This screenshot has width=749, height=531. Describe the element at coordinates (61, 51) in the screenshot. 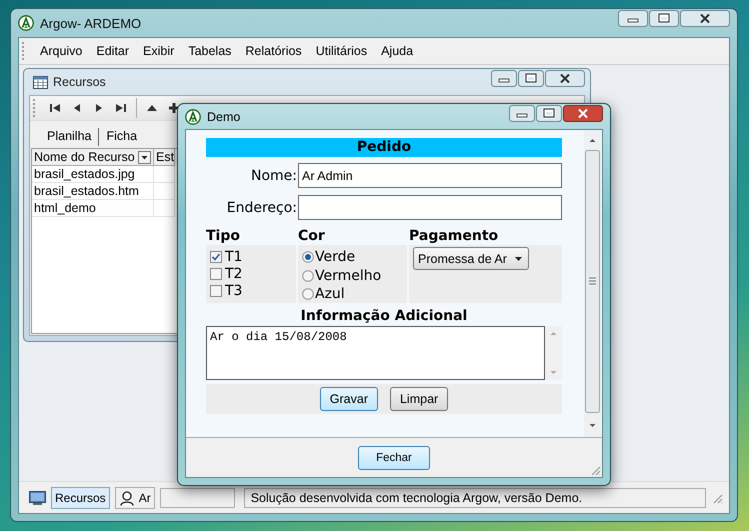

I see `menu-item: Arquivo` at that location.